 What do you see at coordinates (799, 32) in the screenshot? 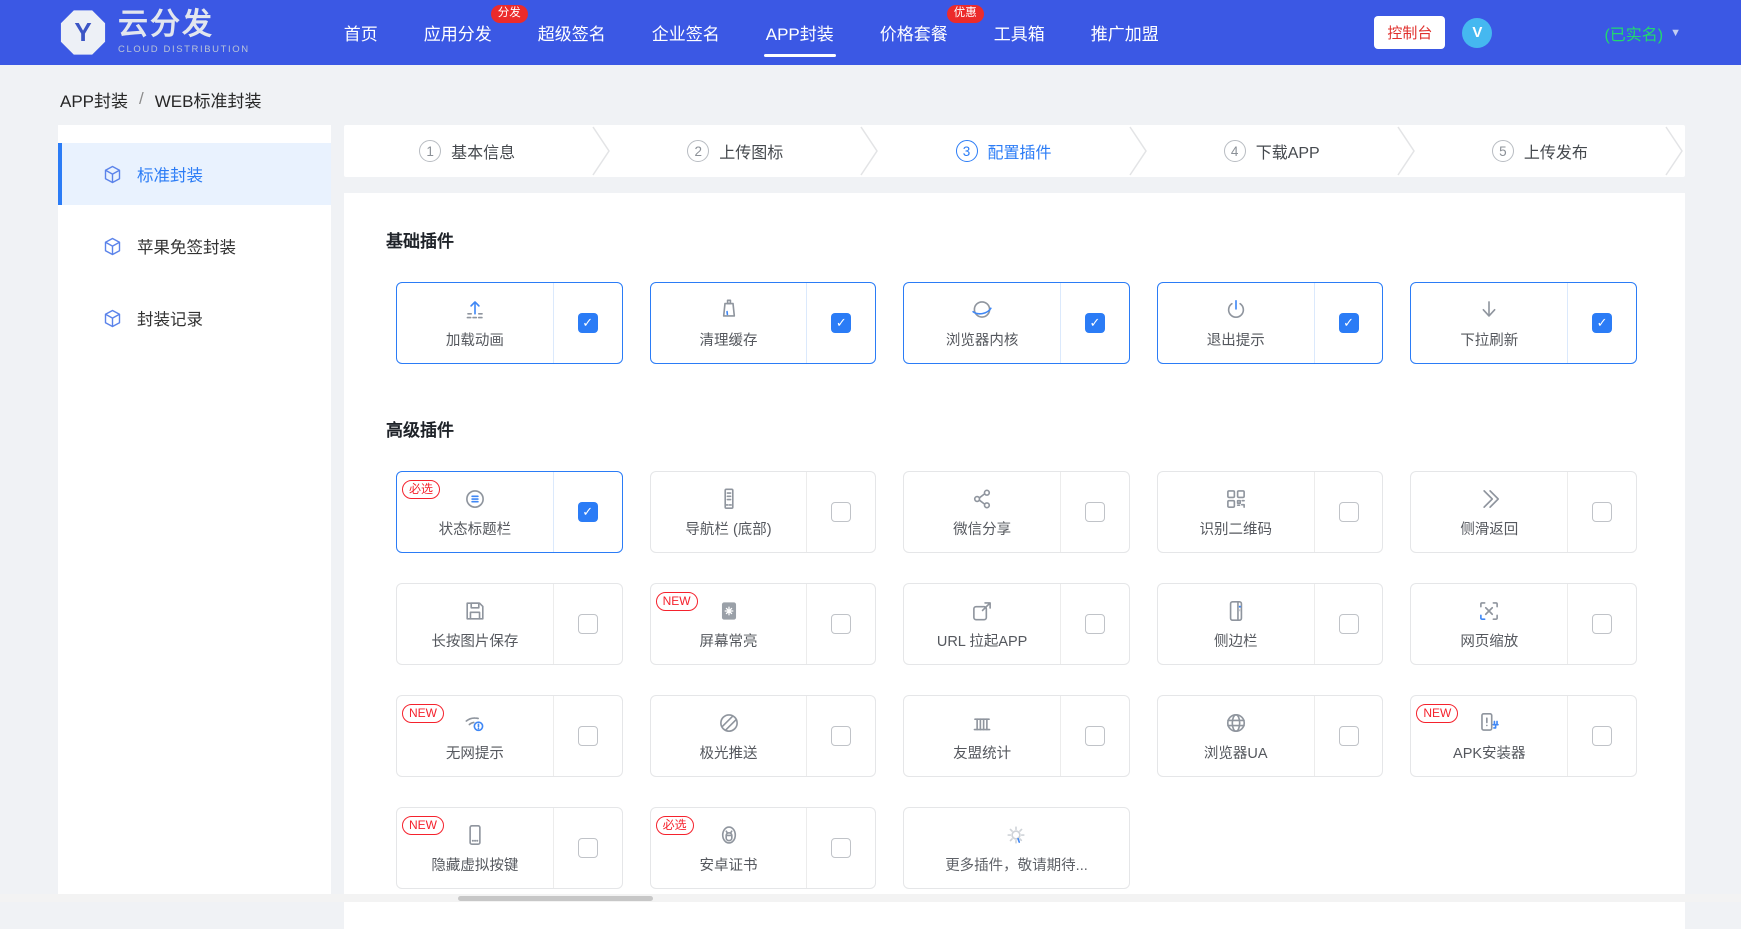
I see `nav-item-app-packaging: APP封装` at bounding box center [799, 32].